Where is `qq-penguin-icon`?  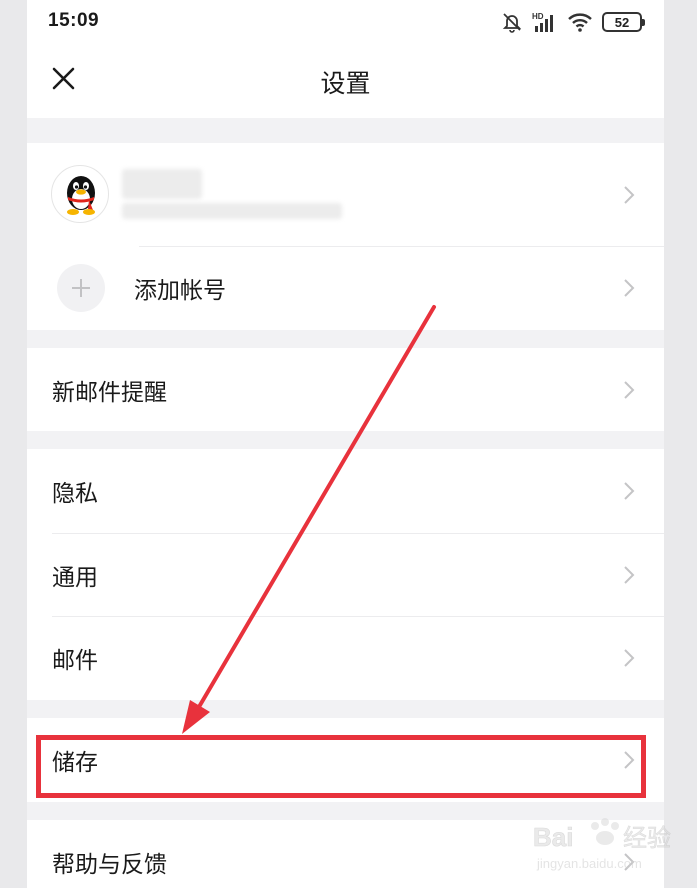 qq-penguin-icon is located at coordinates (81, 195).